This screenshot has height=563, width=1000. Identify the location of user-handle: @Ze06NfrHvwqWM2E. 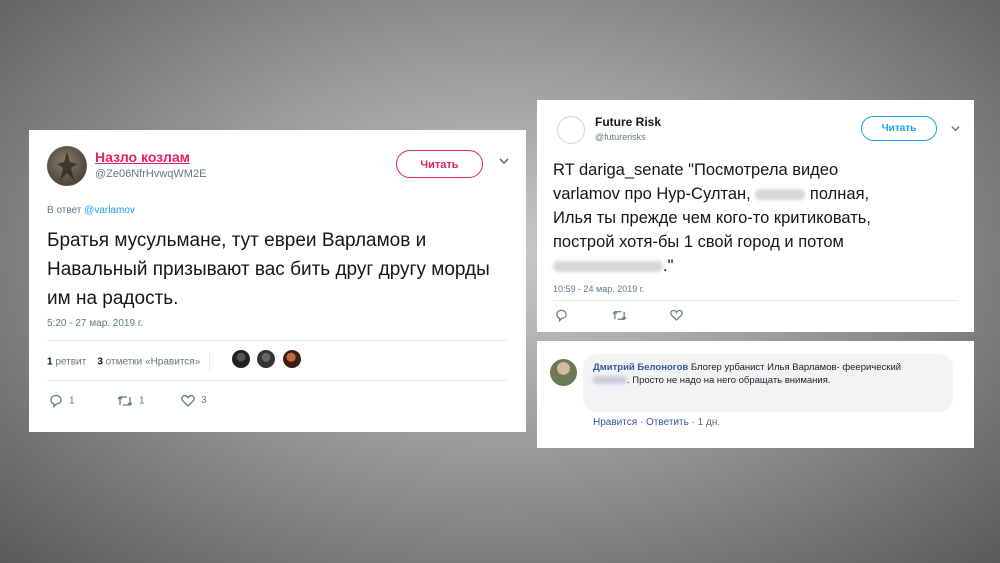
(150, 174).